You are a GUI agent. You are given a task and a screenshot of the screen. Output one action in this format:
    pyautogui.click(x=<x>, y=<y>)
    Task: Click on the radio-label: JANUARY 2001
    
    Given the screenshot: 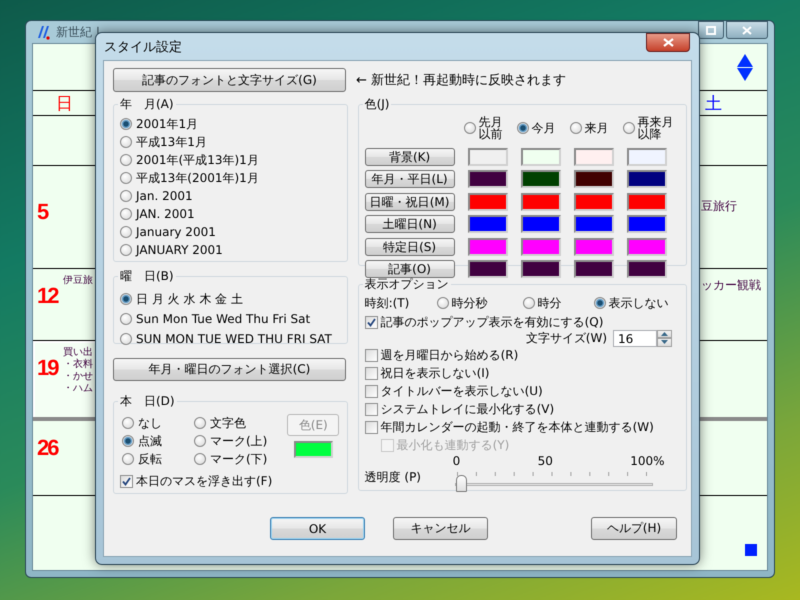 What is the action you would take?
    pyautogui.click(x=179, y=250)
    